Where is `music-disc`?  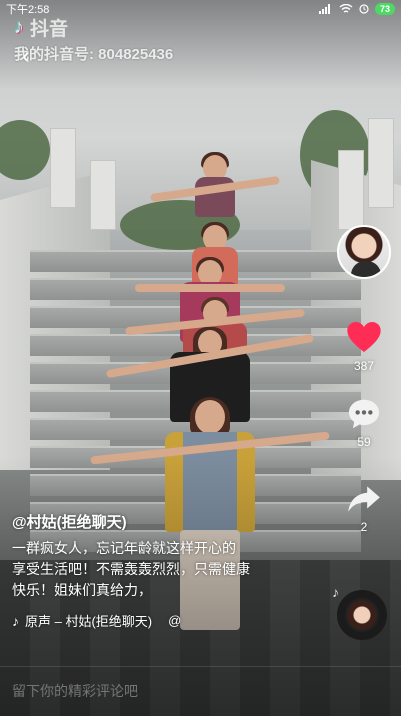 music-disc is located at coordinates (362, 615).